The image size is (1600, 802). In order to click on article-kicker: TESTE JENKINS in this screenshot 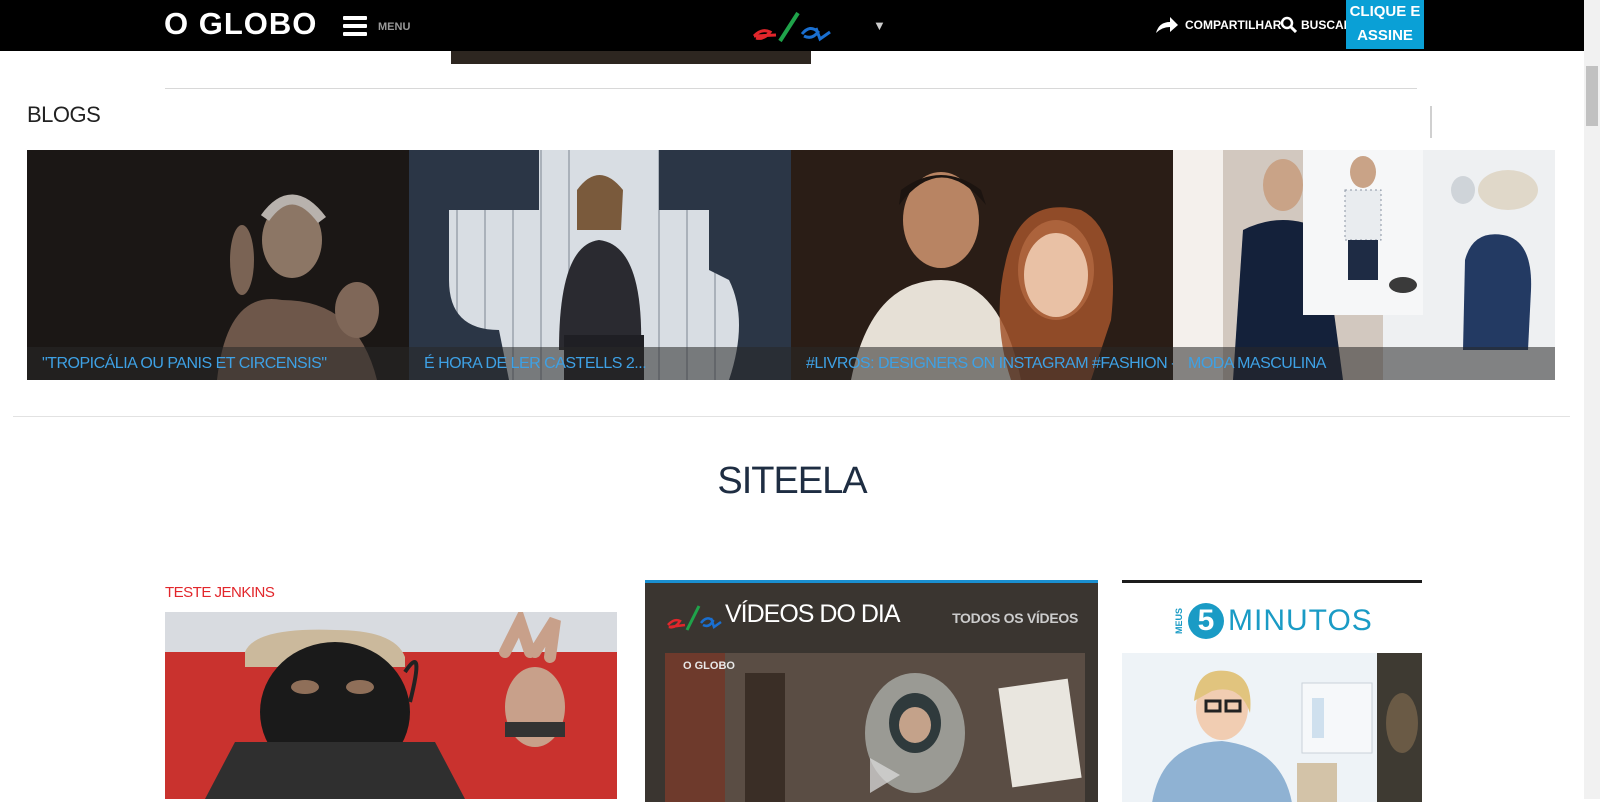, I will do `click(220, 592)`.